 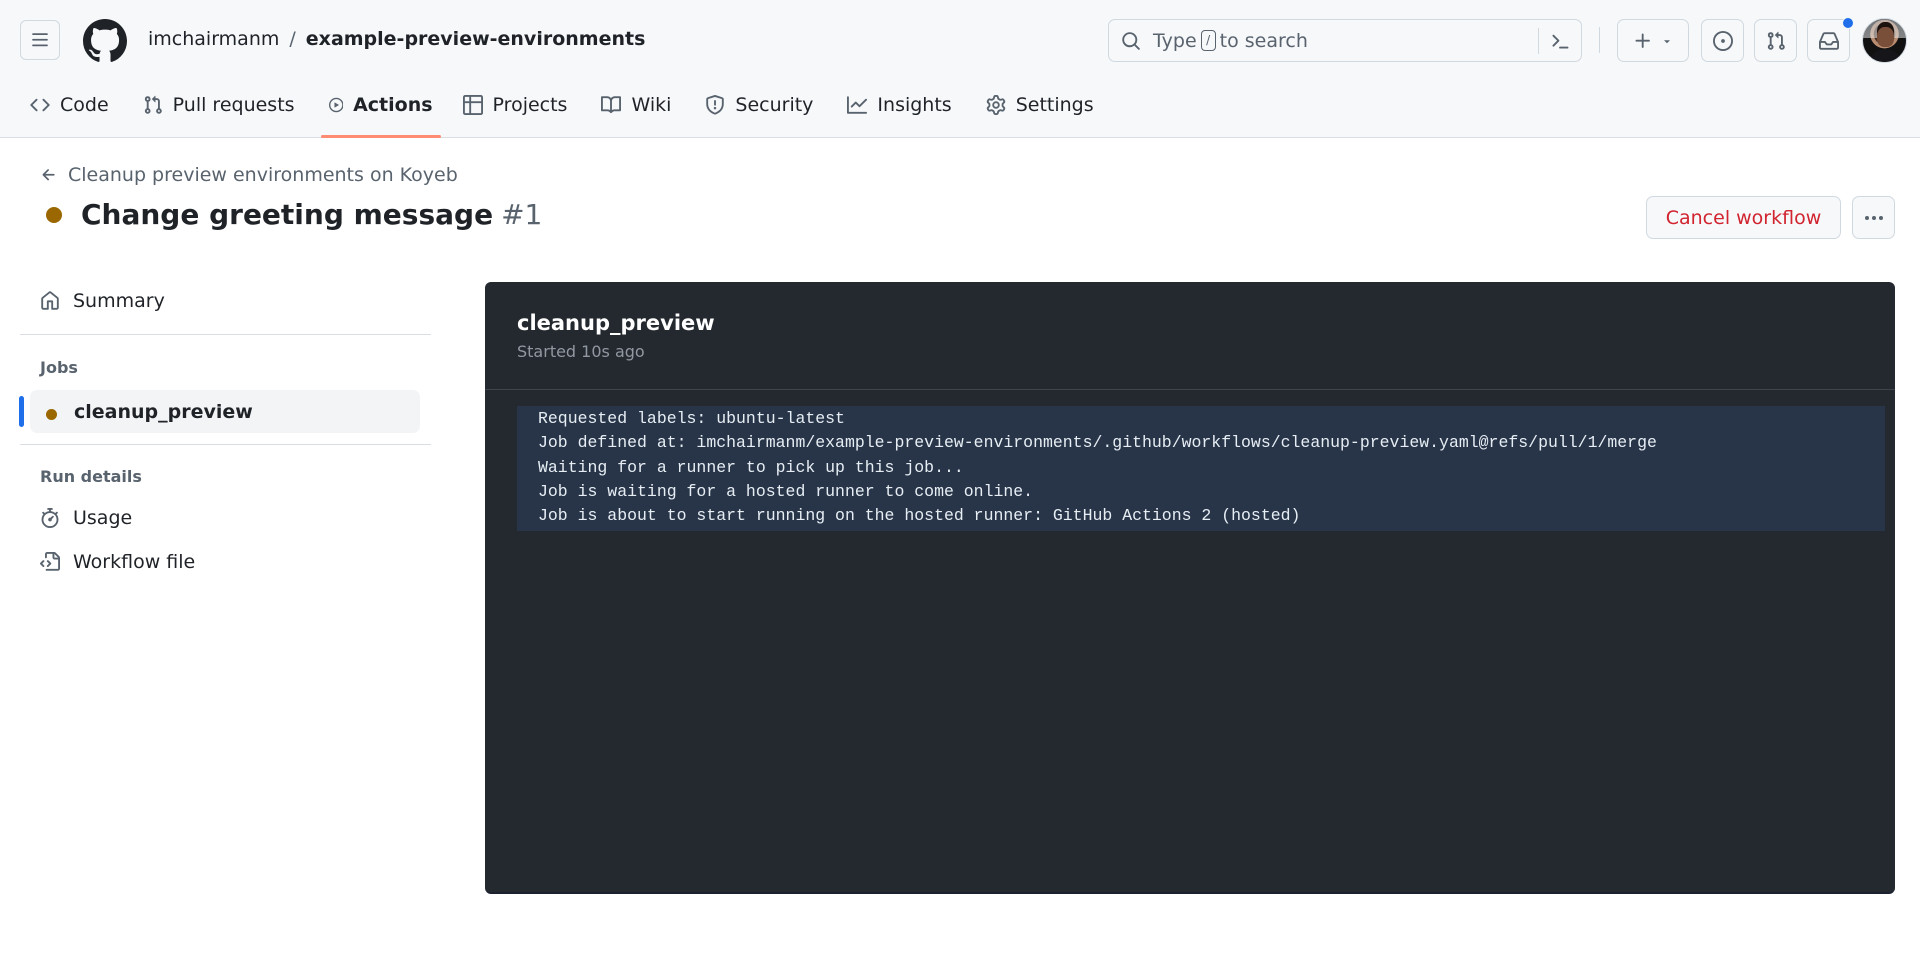 What do you see at coordinates (1538, 41) in the screenshot?
I see `search-divider` at bounding box center [1538, 41].